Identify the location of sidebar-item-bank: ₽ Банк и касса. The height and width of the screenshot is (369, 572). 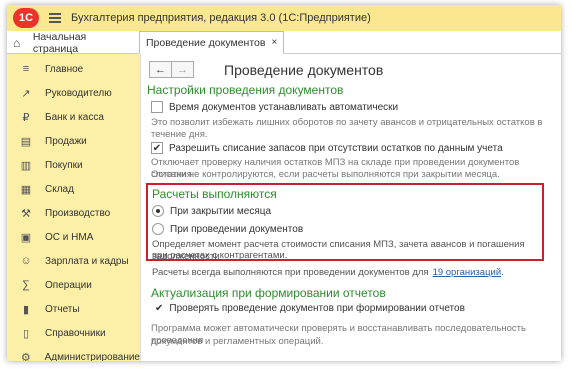
(73, 117).